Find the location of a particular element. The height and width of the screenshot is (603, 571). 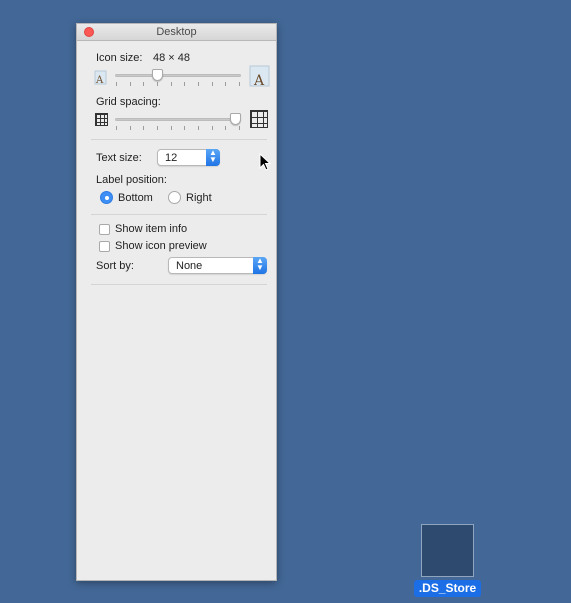

sort-by-select: None ▲ ▼ is located at coordinates (217, 265).